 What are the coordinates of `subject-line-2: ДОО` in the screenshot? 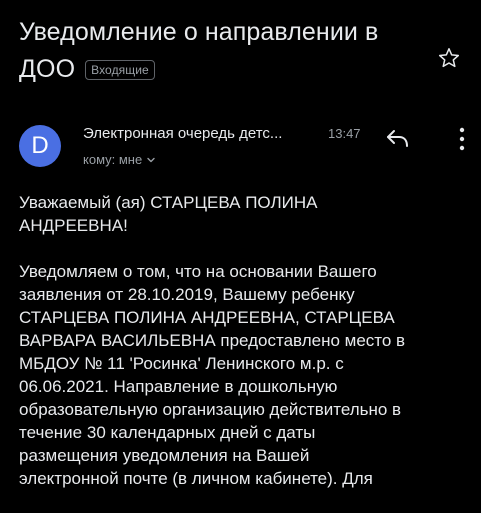 It's located at (47, 69).